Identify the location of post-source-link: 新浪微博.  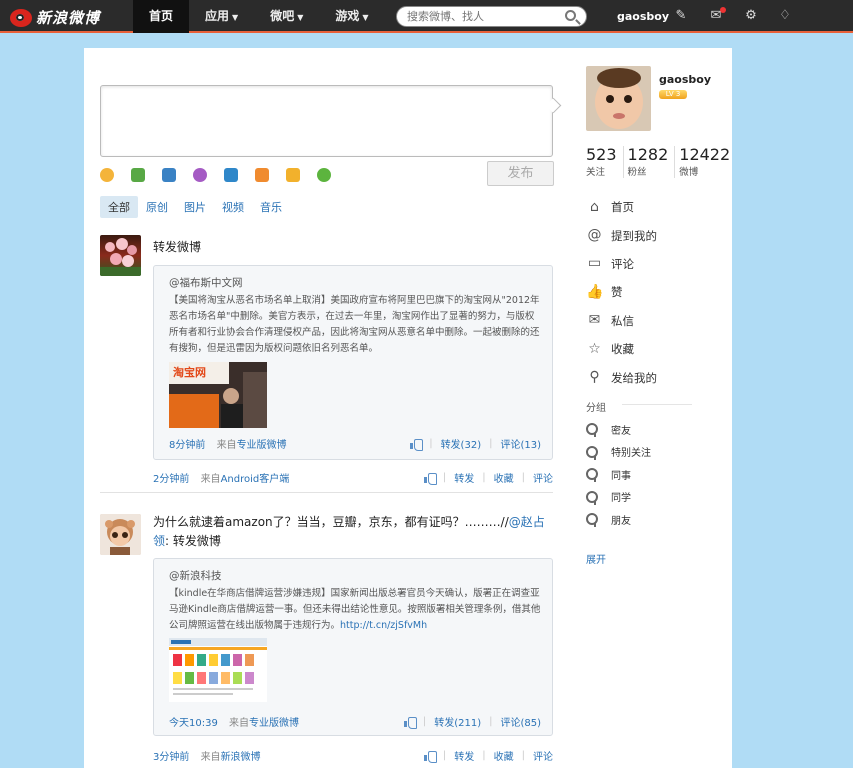
(241, 757).